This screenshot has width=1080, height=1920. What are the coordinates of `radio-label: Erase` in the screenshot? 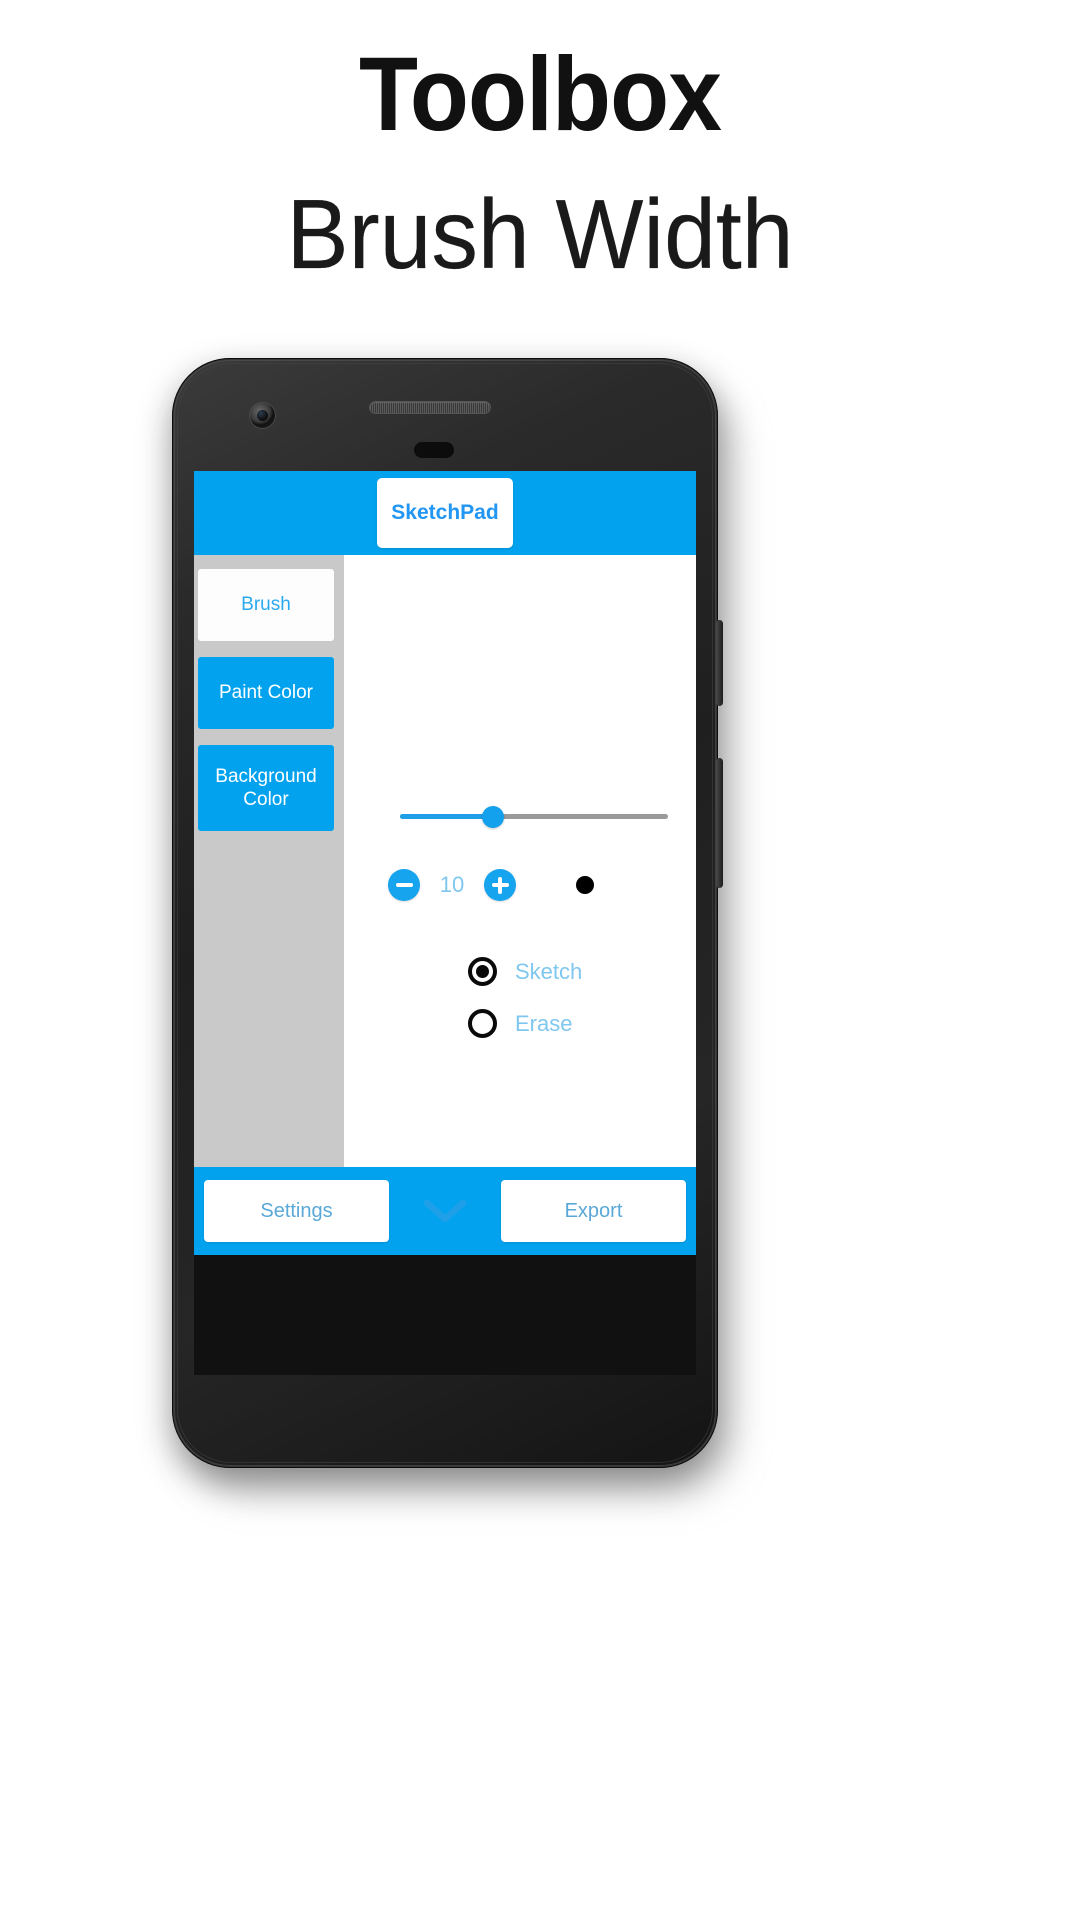 It's located at (544, 1023).